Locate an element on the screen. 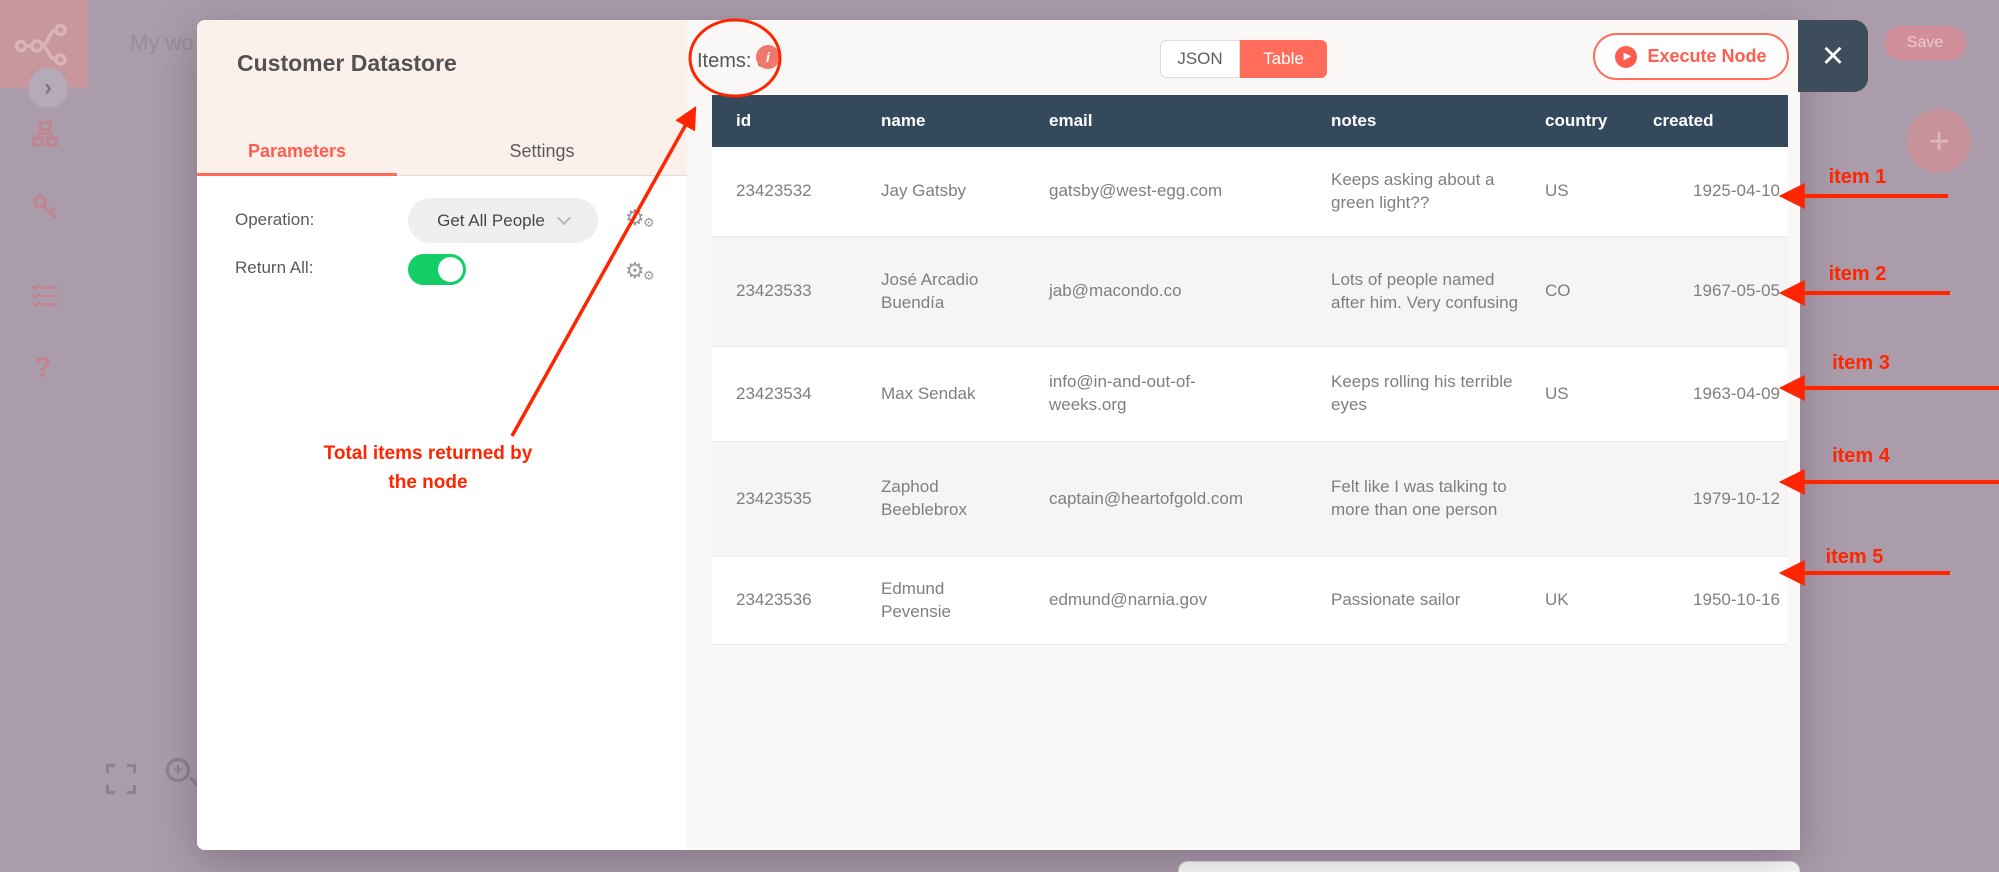  item2-label: item 2 is located at coordinates (1857, 274).